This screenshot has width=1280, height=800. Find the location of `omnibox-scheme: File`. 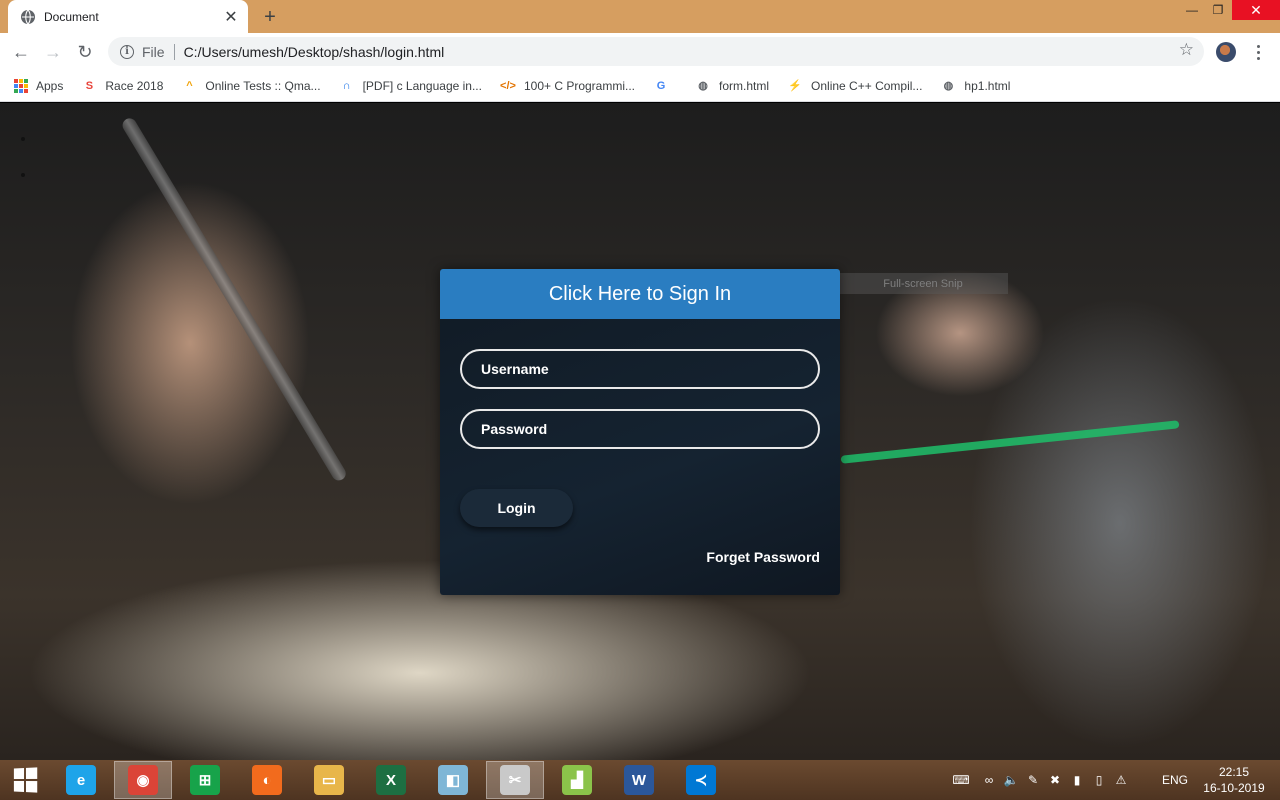

omnibox-scheme: File is located at coordinates (153, 51).